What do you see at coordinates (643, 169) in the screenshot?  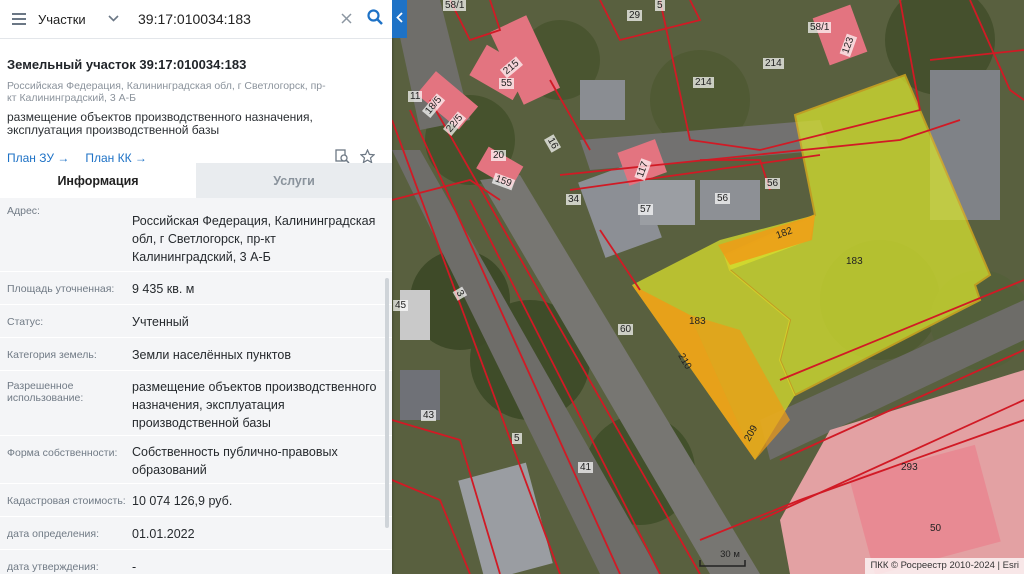 I see `map-label: 117` at bounding box center [643, 169].